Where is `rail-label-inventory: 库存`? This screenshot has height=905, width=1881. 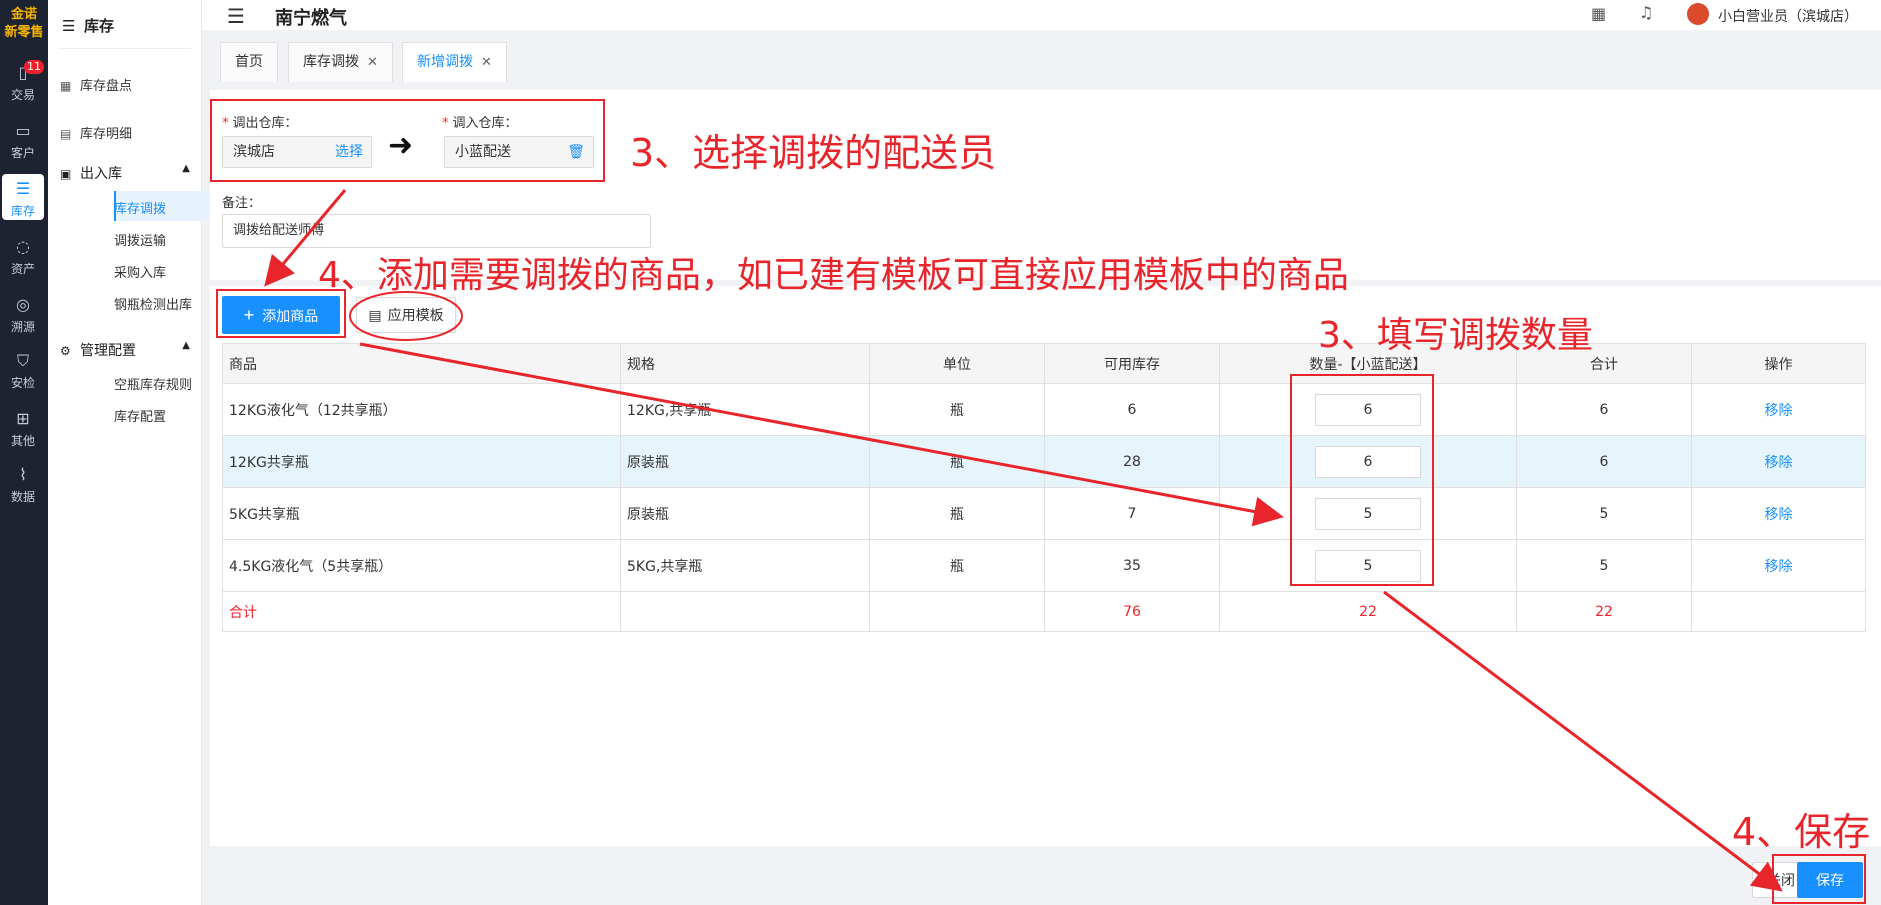 rail-label-inventory: 库存 is located at coordinates (22, 211).